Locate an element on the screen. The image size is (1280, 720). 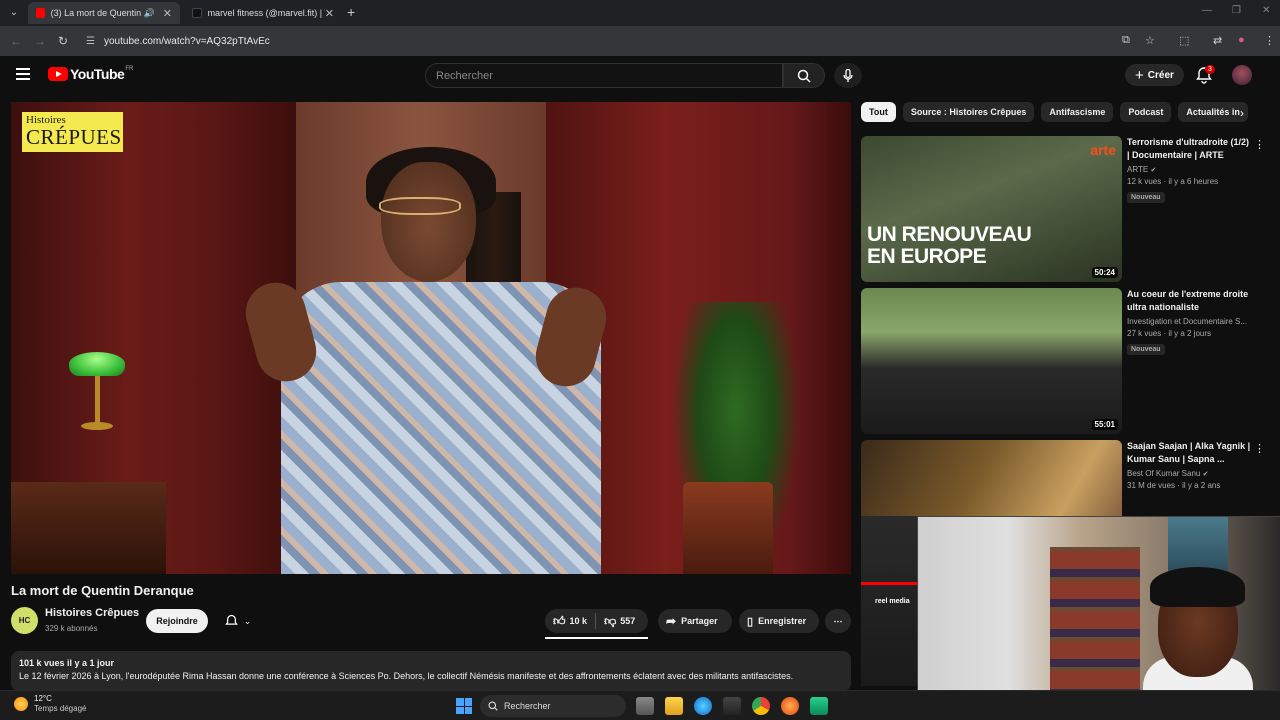
chevron-right-icon: › is located at coordinates (1242, 113).